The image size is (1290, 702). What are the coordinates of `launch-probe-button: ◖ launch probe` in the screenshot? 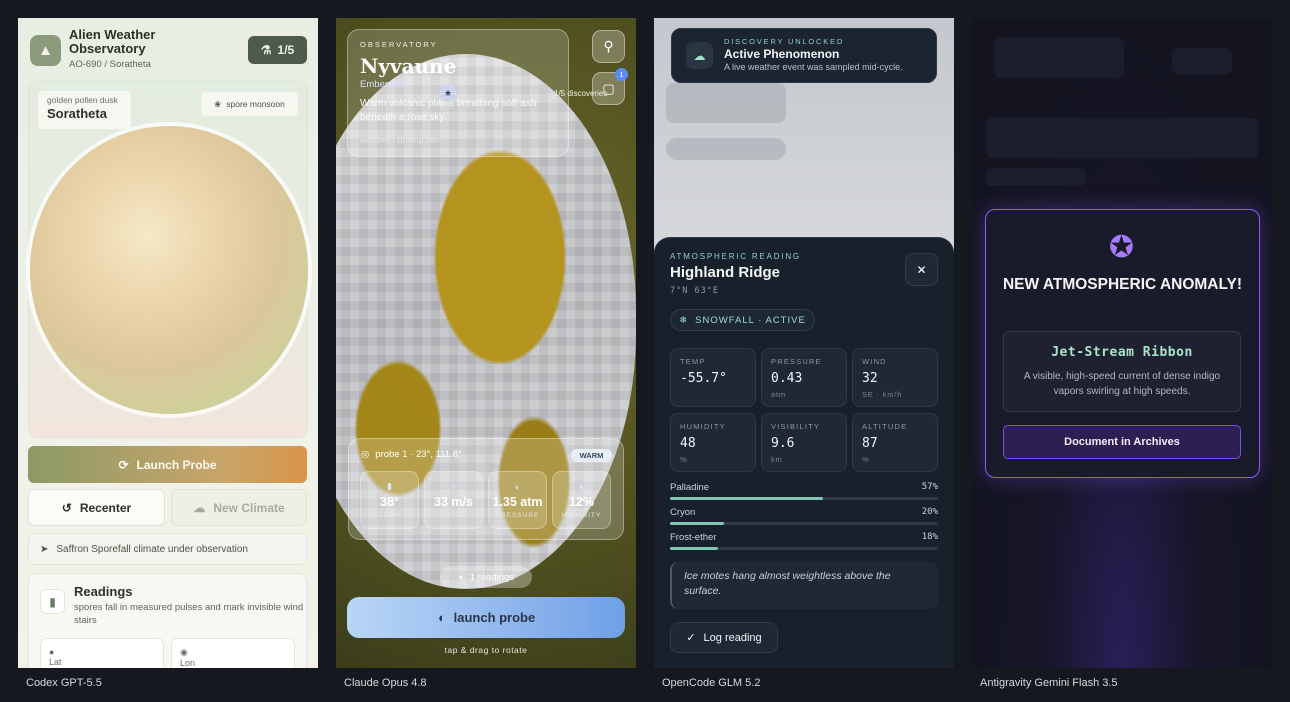 It's located at (486, 617).